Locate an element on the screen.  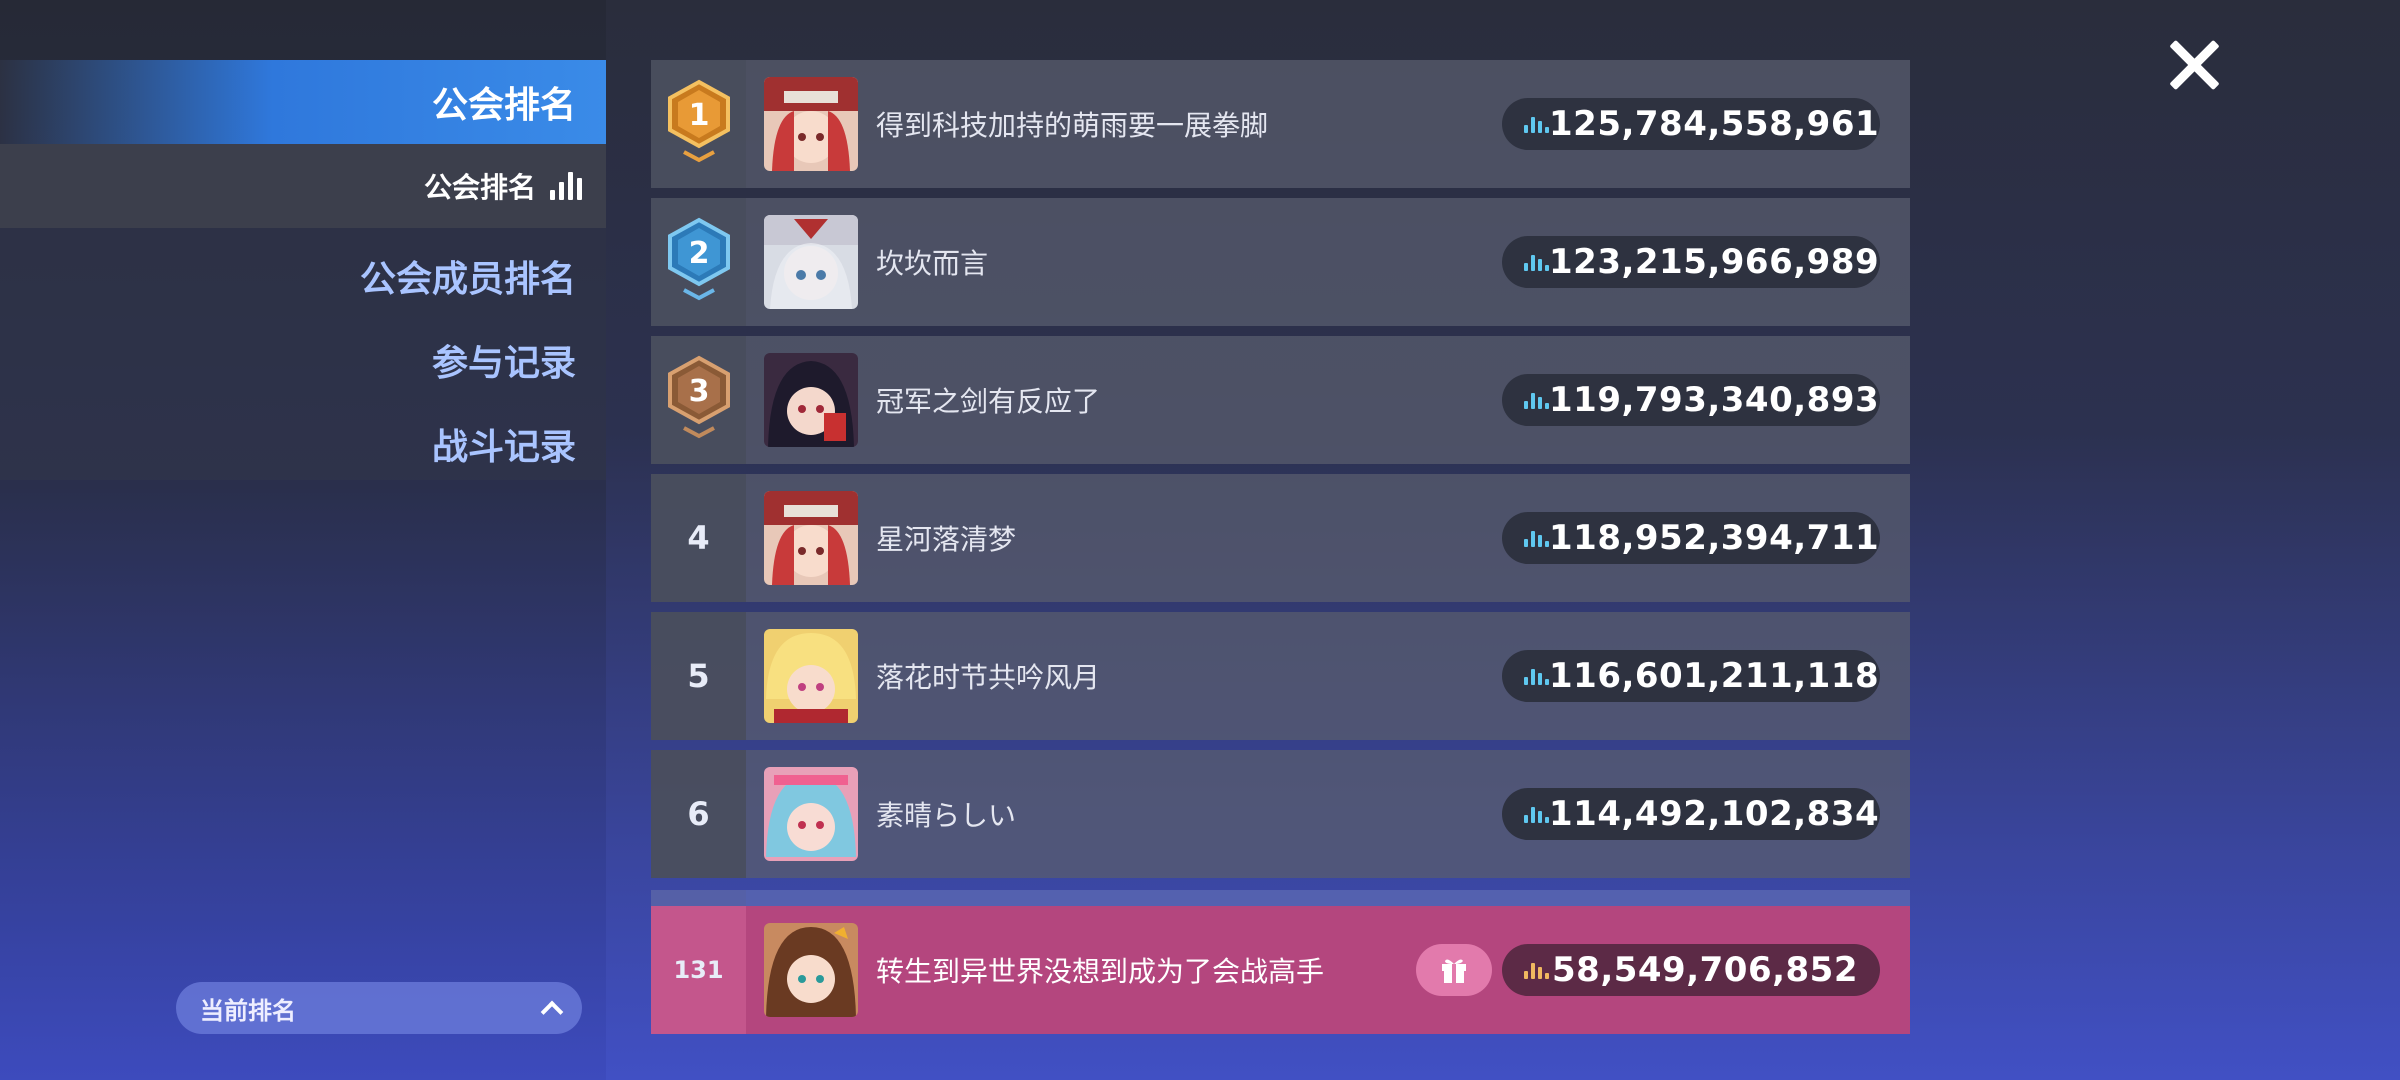
sidebar-subitem-label: 公会排名 is located at coordinates (479, 187).